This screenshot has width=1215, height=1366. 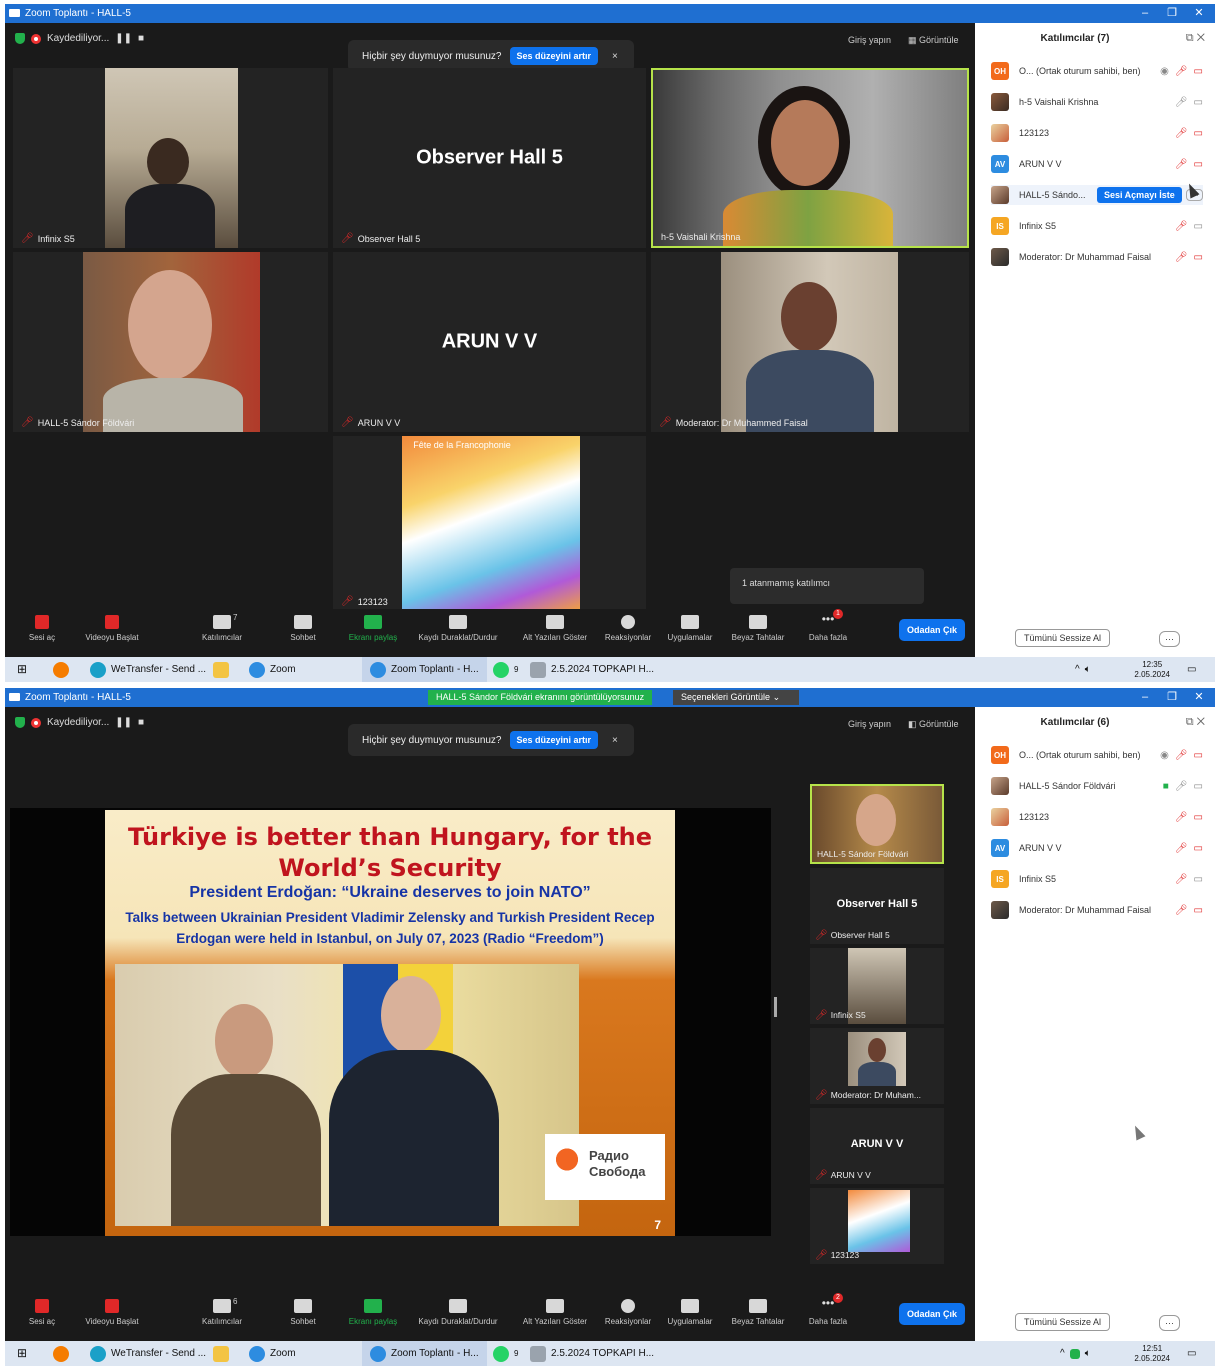 What do you see at coordinates (1097, 786) in the screenshot?
I see `participant-row: HALL-5 Sándor Földvári ■ 🎤︎ ▭` at bounding box center [1097, 786].